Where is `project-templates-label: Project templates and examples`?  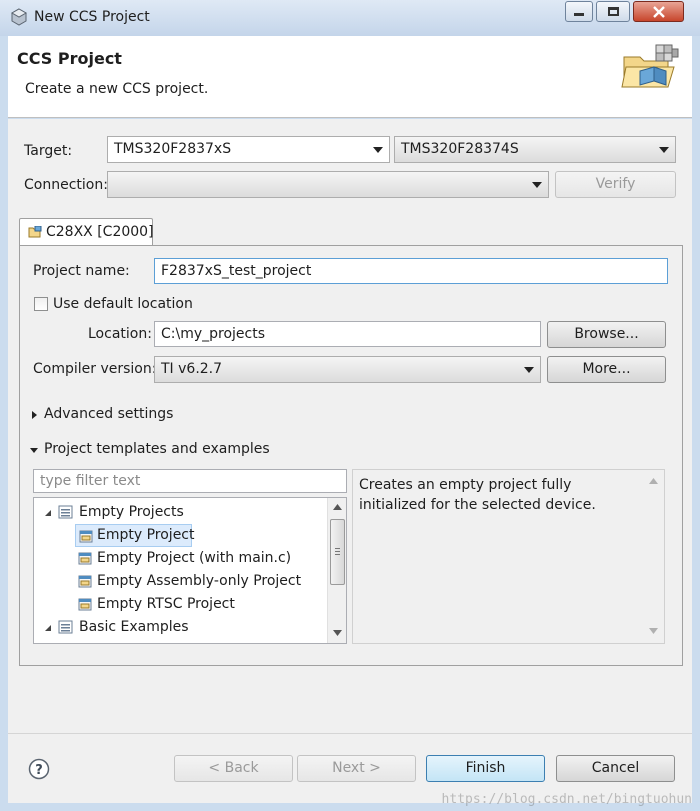
project-templates-label: Project templates and examples is located at coordinates (157, 449).